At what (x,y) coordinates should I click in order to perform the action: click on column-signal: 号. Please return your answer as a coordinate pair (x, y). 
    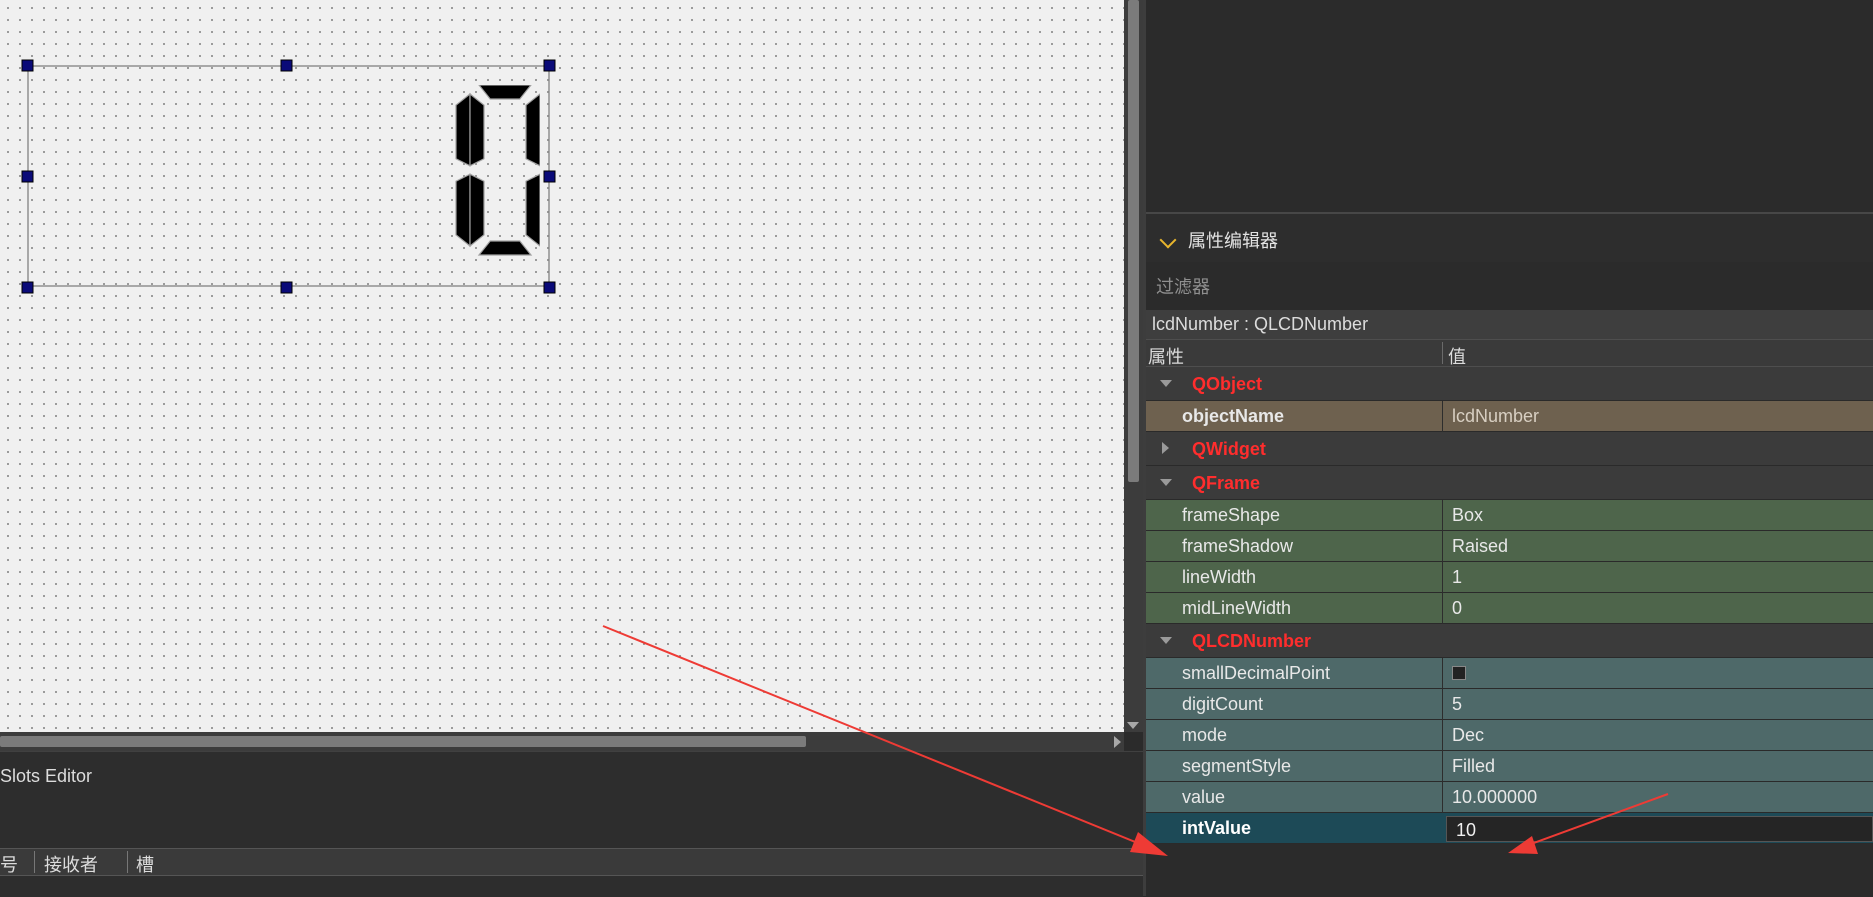
    Looking at the image, I should click on (9, 864).